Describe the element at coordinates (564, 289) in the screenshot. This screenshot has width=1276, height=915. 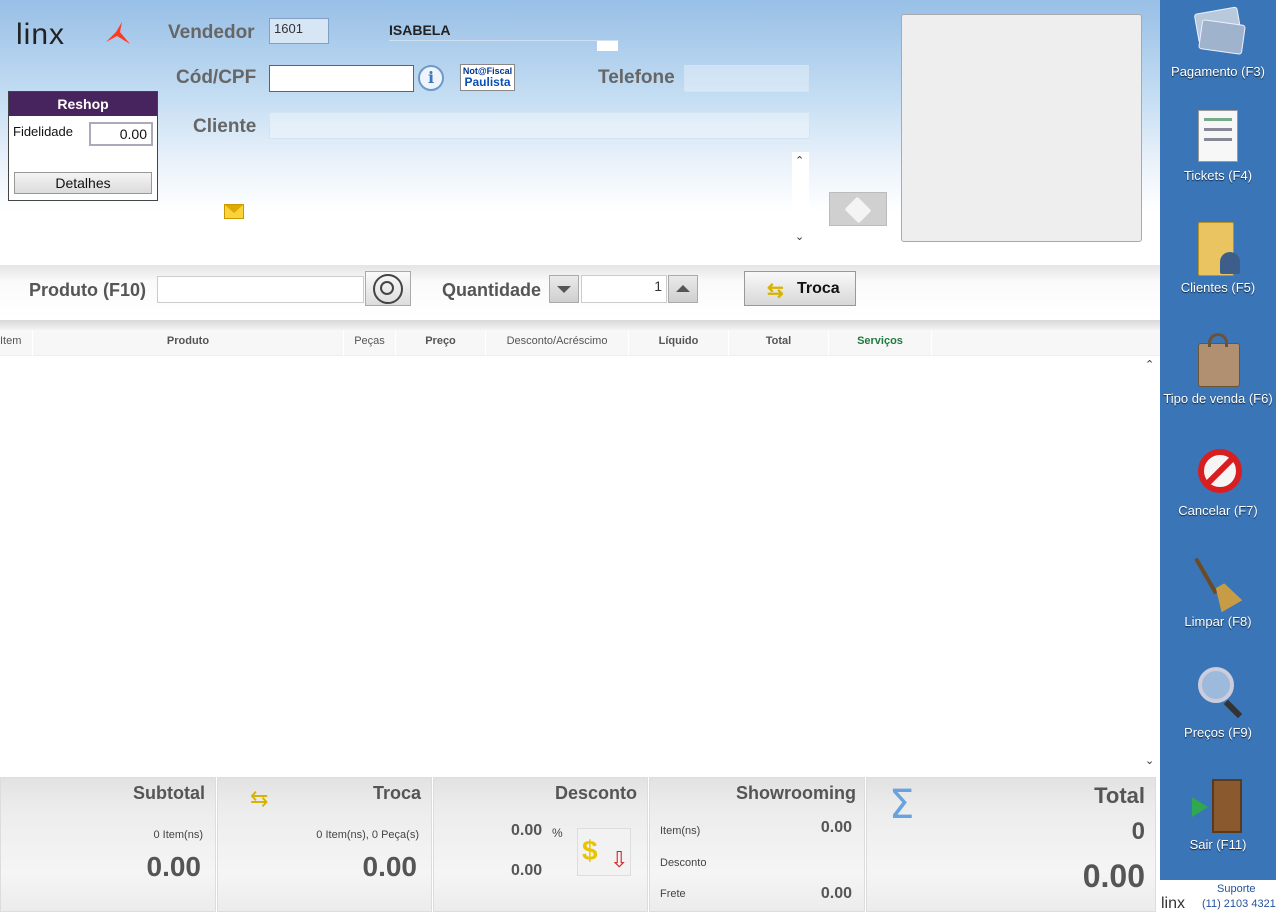
I see `quantity-decrease-button` at that location.